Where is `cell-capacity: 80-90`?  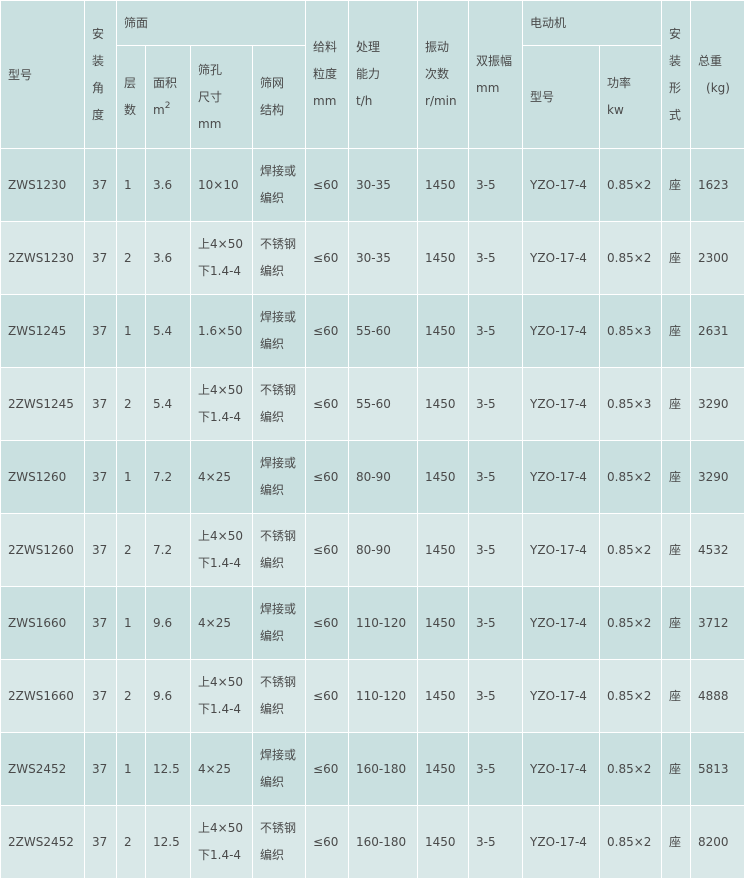 cell-capacity: 80-90 is located at coordinates (383, 550).